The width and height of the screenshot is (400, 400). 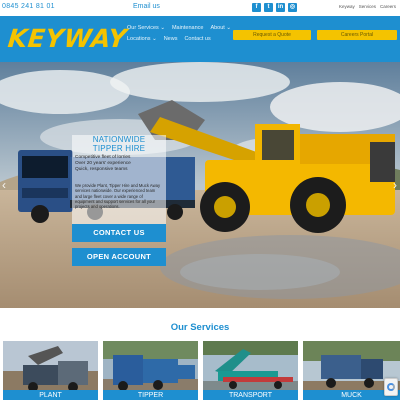 What do you see at coordinates (119, 148) in the screenshot?
I see `hero-title-line2: TIPPER HIRE` at bounding box center [119, 148].